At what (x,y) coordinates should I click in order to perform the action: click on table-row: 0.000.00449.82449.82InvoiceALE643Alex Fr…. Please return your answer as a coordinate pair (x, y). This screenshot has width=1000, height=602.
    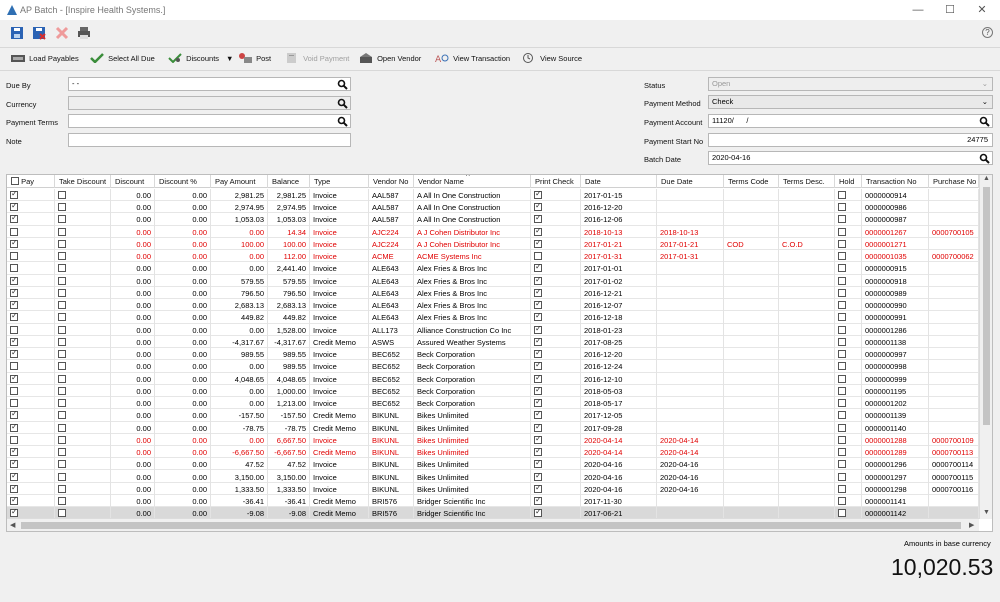
    Looking at the image, I should click on (493, 318).